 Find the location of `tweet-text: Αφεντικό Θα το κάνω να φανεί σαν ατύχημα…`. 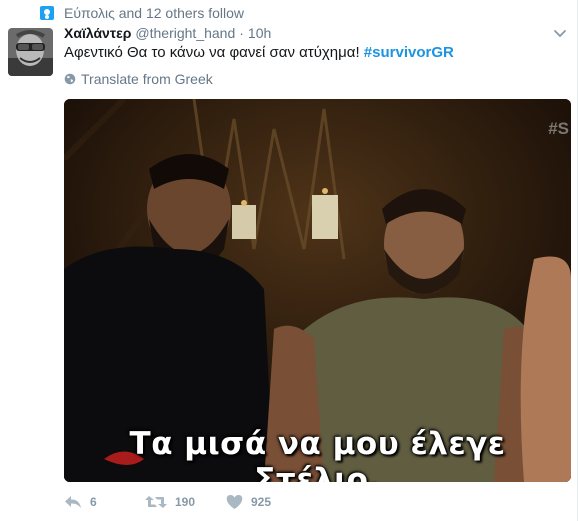

tweet-text: Αφεντικό Θα το κάνω να φανεί σαν ατύχημα… is located at coordinates (259, 52).